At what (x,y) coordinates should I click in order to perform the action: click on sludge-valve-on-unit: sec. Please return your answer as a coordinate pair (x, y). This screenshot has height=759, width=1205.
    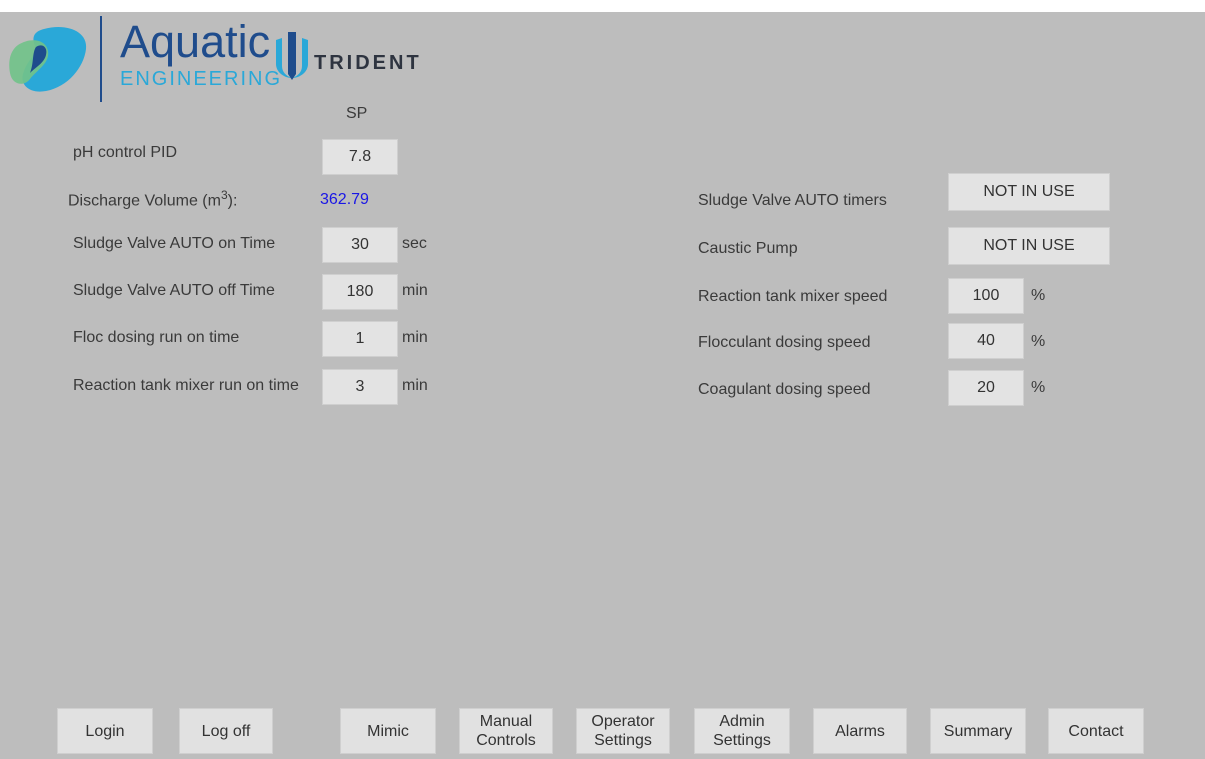
    Looking at the image, I should click on (414, 243).